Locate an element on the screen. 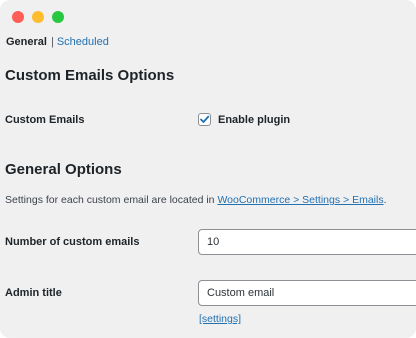 The image size is (416, 338). custom-emails-options-heading: Custom Emails Options is located at coordinates (90, 75).